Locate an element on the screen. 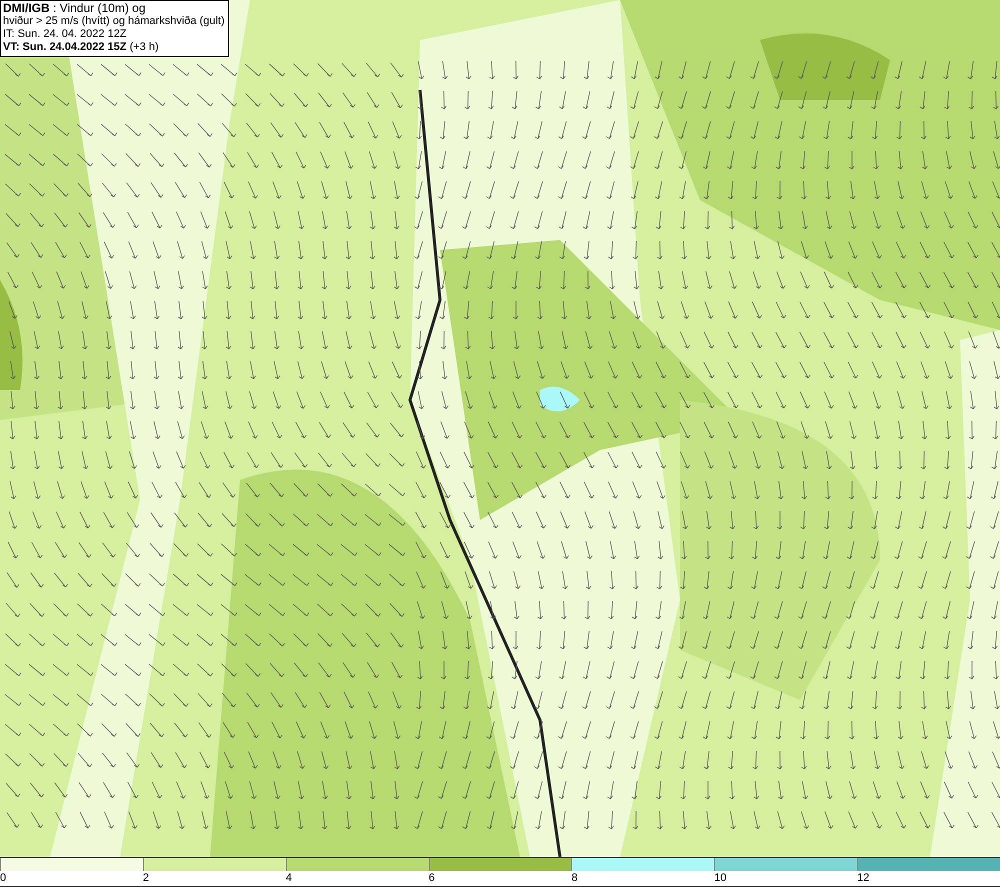  legend-tick-label: 4 is located at coordinates (289, 878).